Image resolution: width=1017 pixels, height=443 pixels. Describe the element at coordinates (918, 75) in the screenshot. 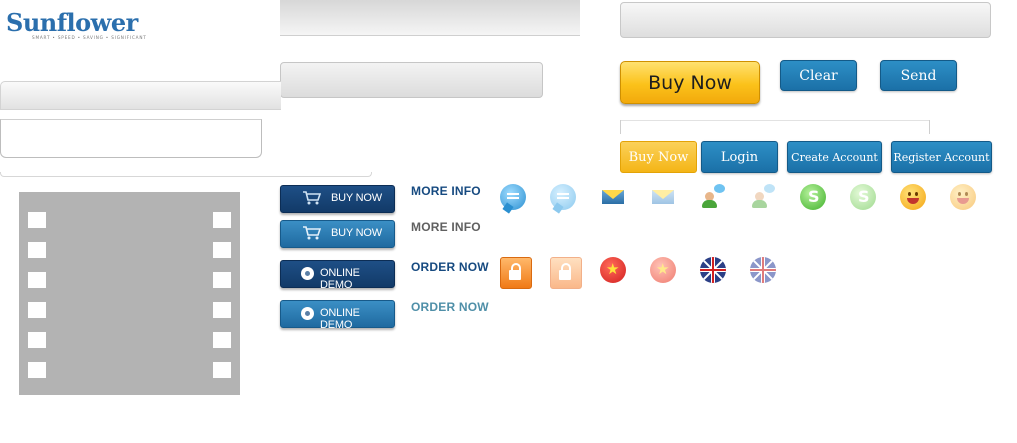

I see `send-button: Send` at that location.